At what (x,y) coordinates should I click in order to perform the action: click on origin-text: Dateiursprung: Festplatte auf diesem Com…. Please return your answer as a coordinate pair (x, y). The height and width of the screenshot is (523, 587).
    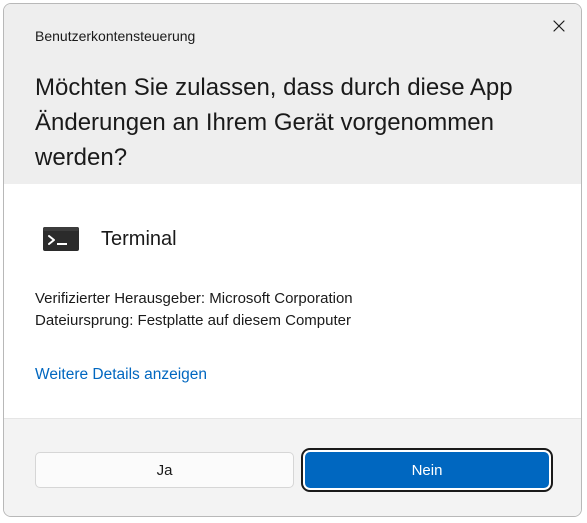
    Looking at the image, I should click on (193, 320).